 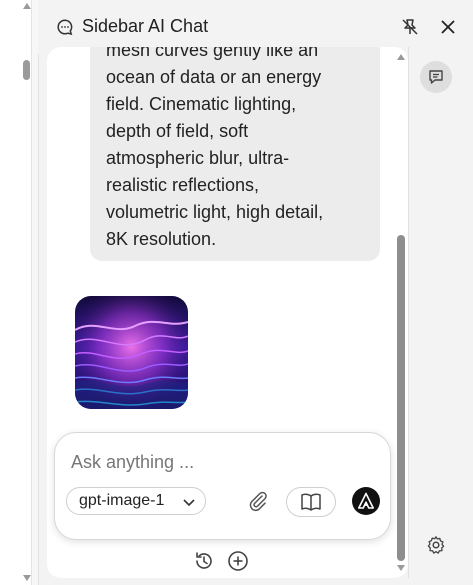 I want to click on background-scrollbar-thumb, so click(x=26, y=70).